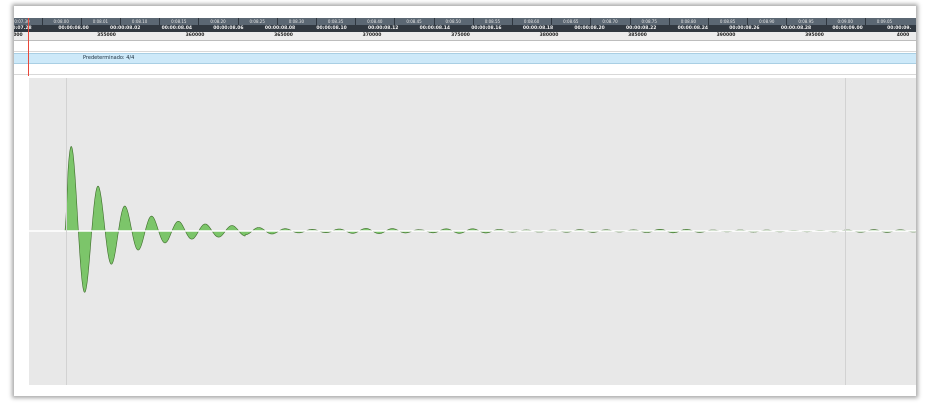 This screenshot has height=404, width=925. What do you see at coordinates (218, 21) in the screenshot?
I see `bar-label: 0:08.20` at bounding box center [218, 21].